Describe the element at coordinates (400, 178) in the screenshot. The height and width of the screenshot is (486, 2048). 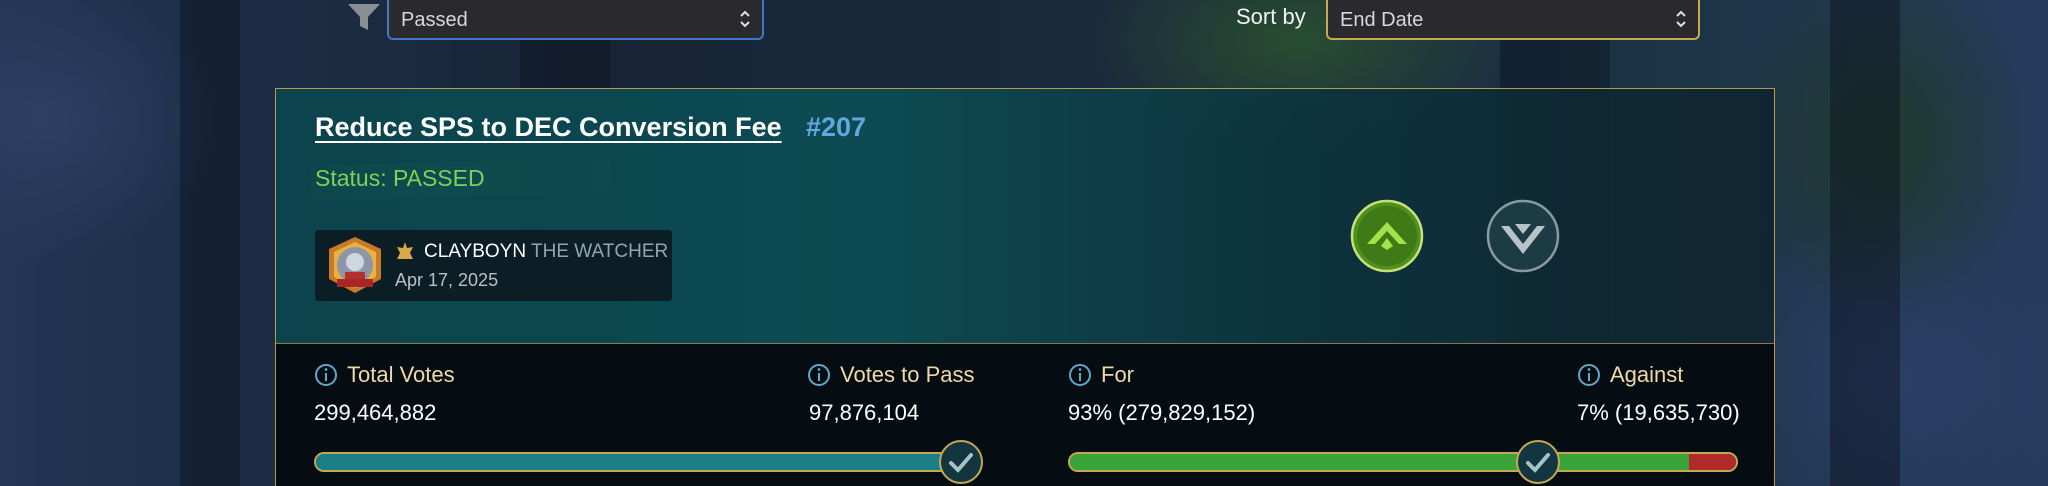
I see `proposal-status-text: Status: PASSED` at that location.